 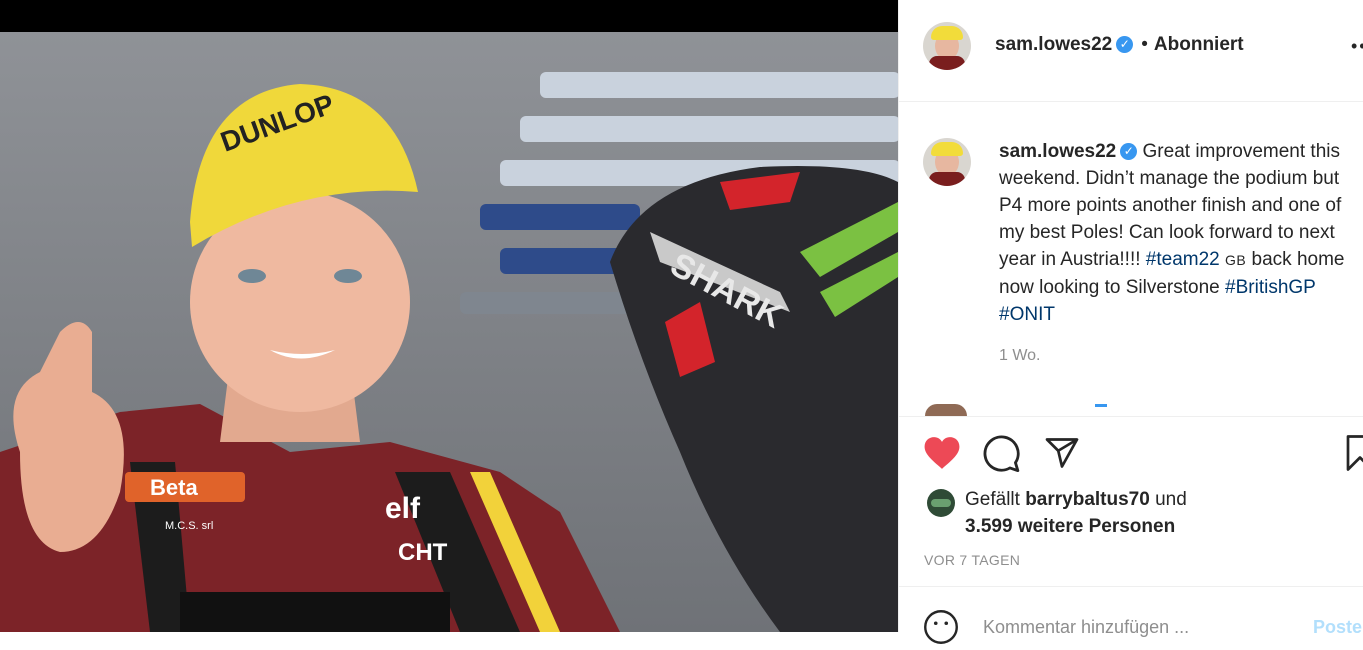 What do you see at coordinates (941, 503) in the screenshot?
I see `liker-avatar` at bounding box center [941, 503].